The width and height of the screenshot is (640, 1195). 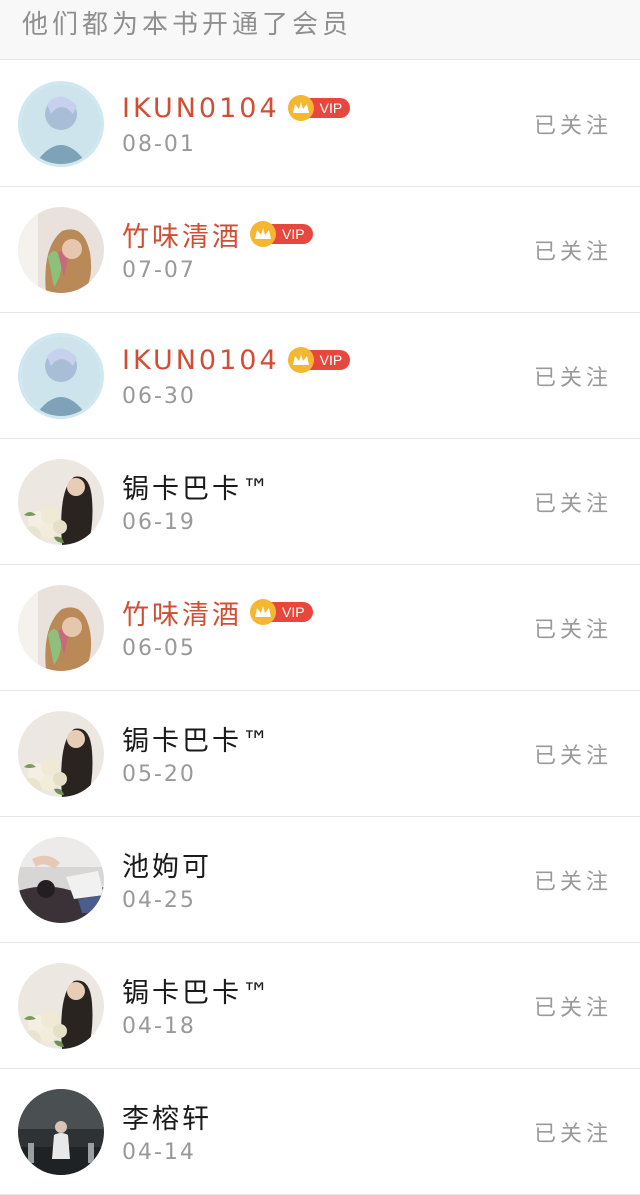 I want to click on list-item: IKUN0104 VIP 06-30 已关注, so click(x=320, y=376).